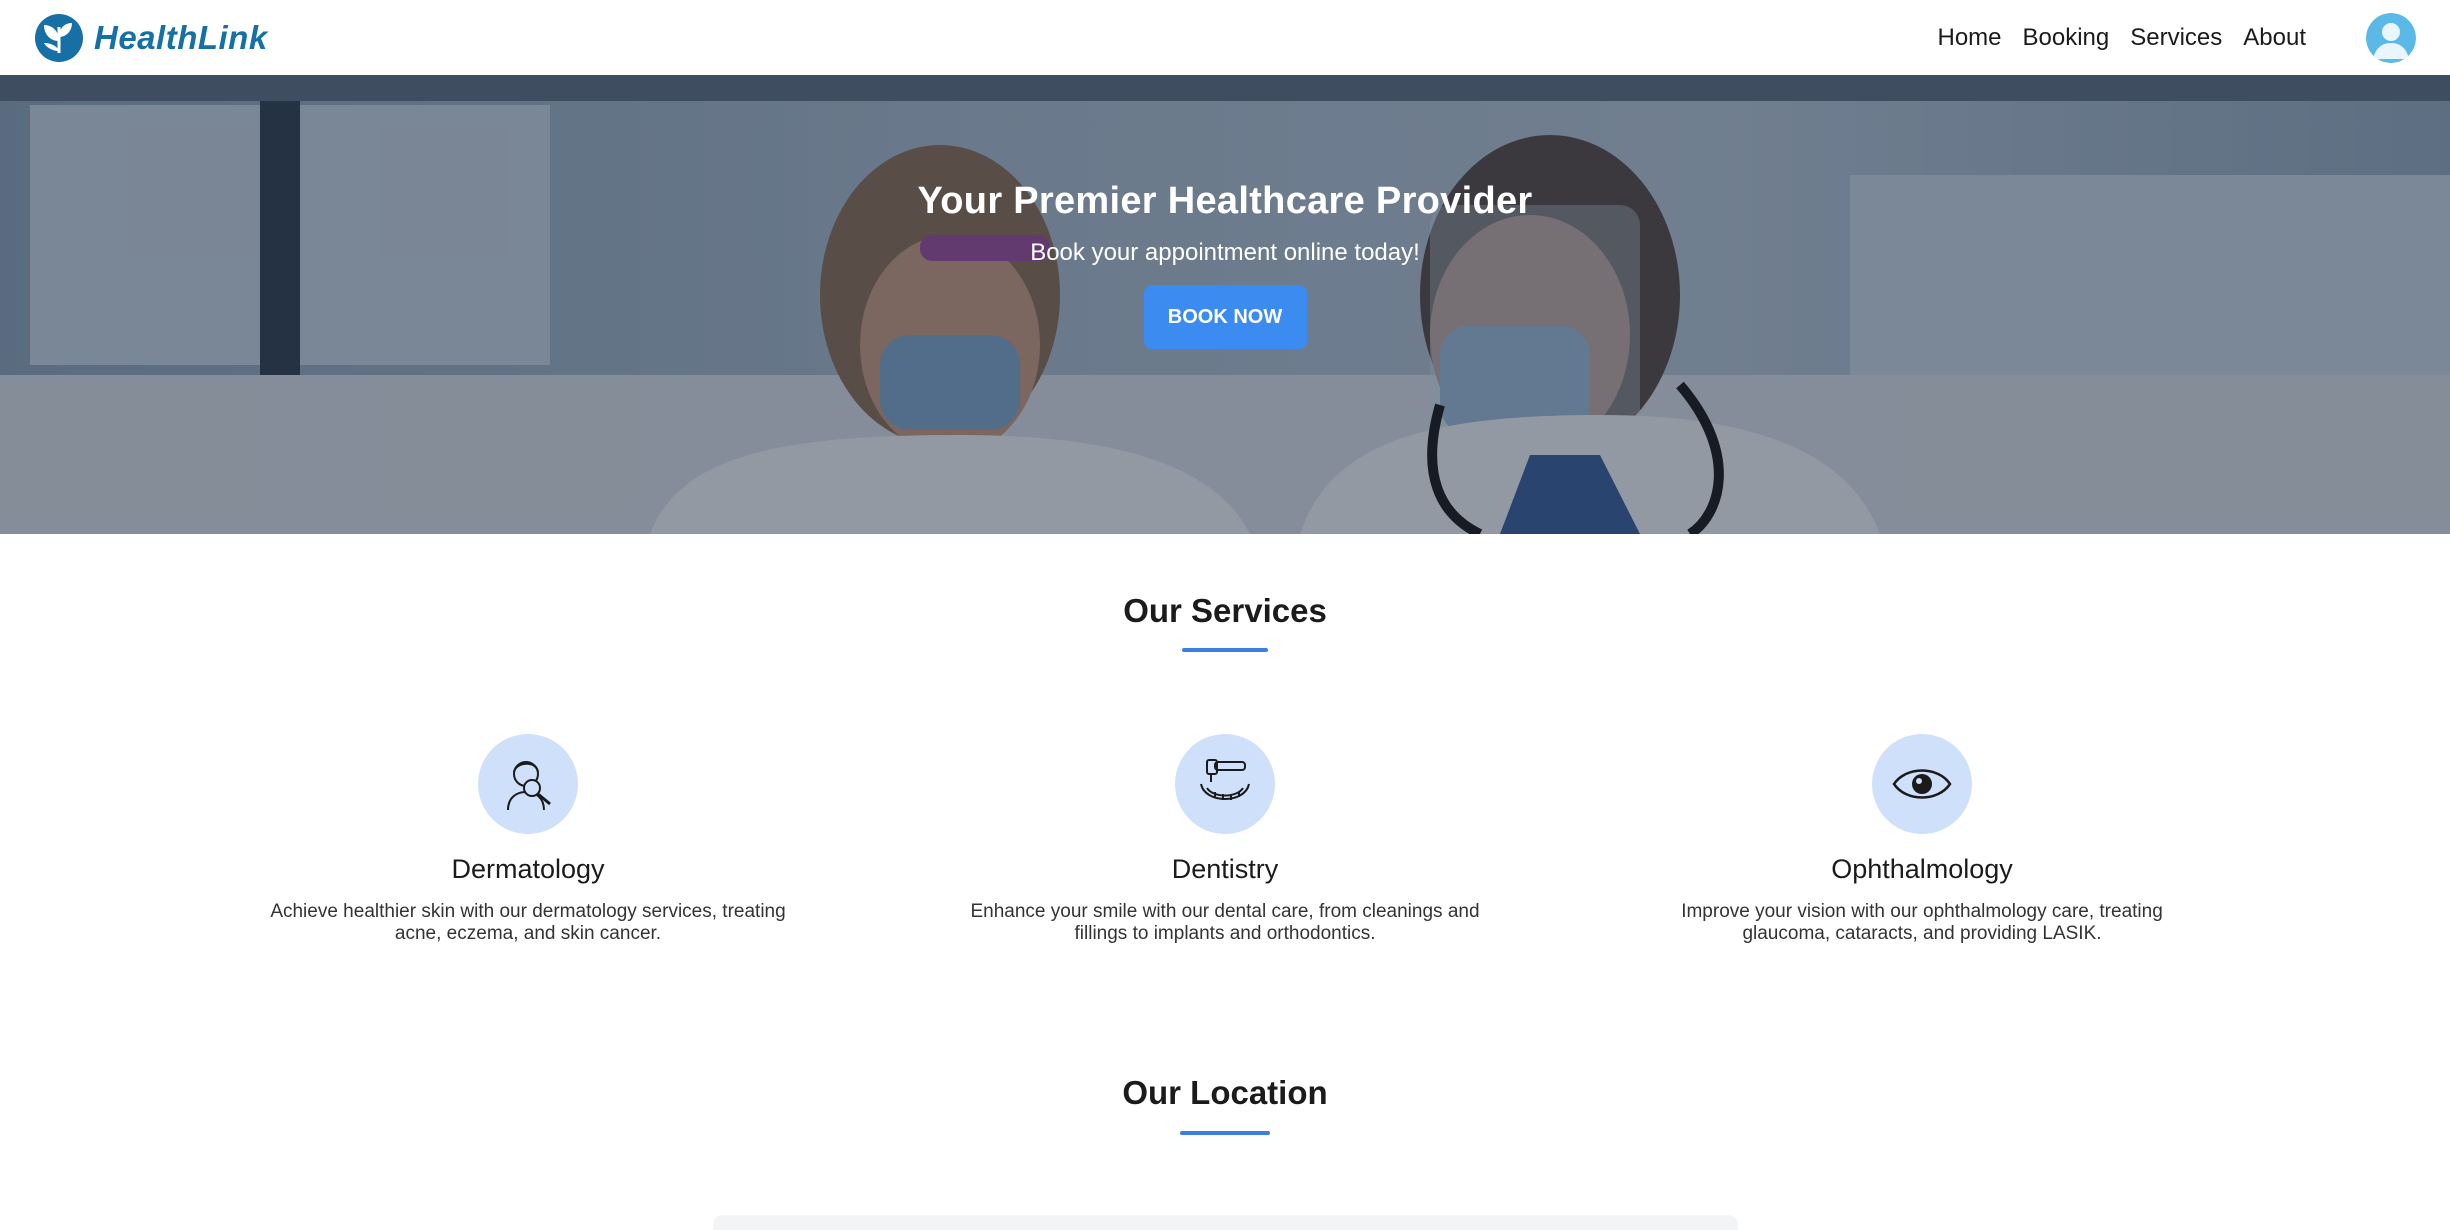 The image size is (2450, 1230). I want to click on book-now-button: BOOK NOW, so click(1225, 317).